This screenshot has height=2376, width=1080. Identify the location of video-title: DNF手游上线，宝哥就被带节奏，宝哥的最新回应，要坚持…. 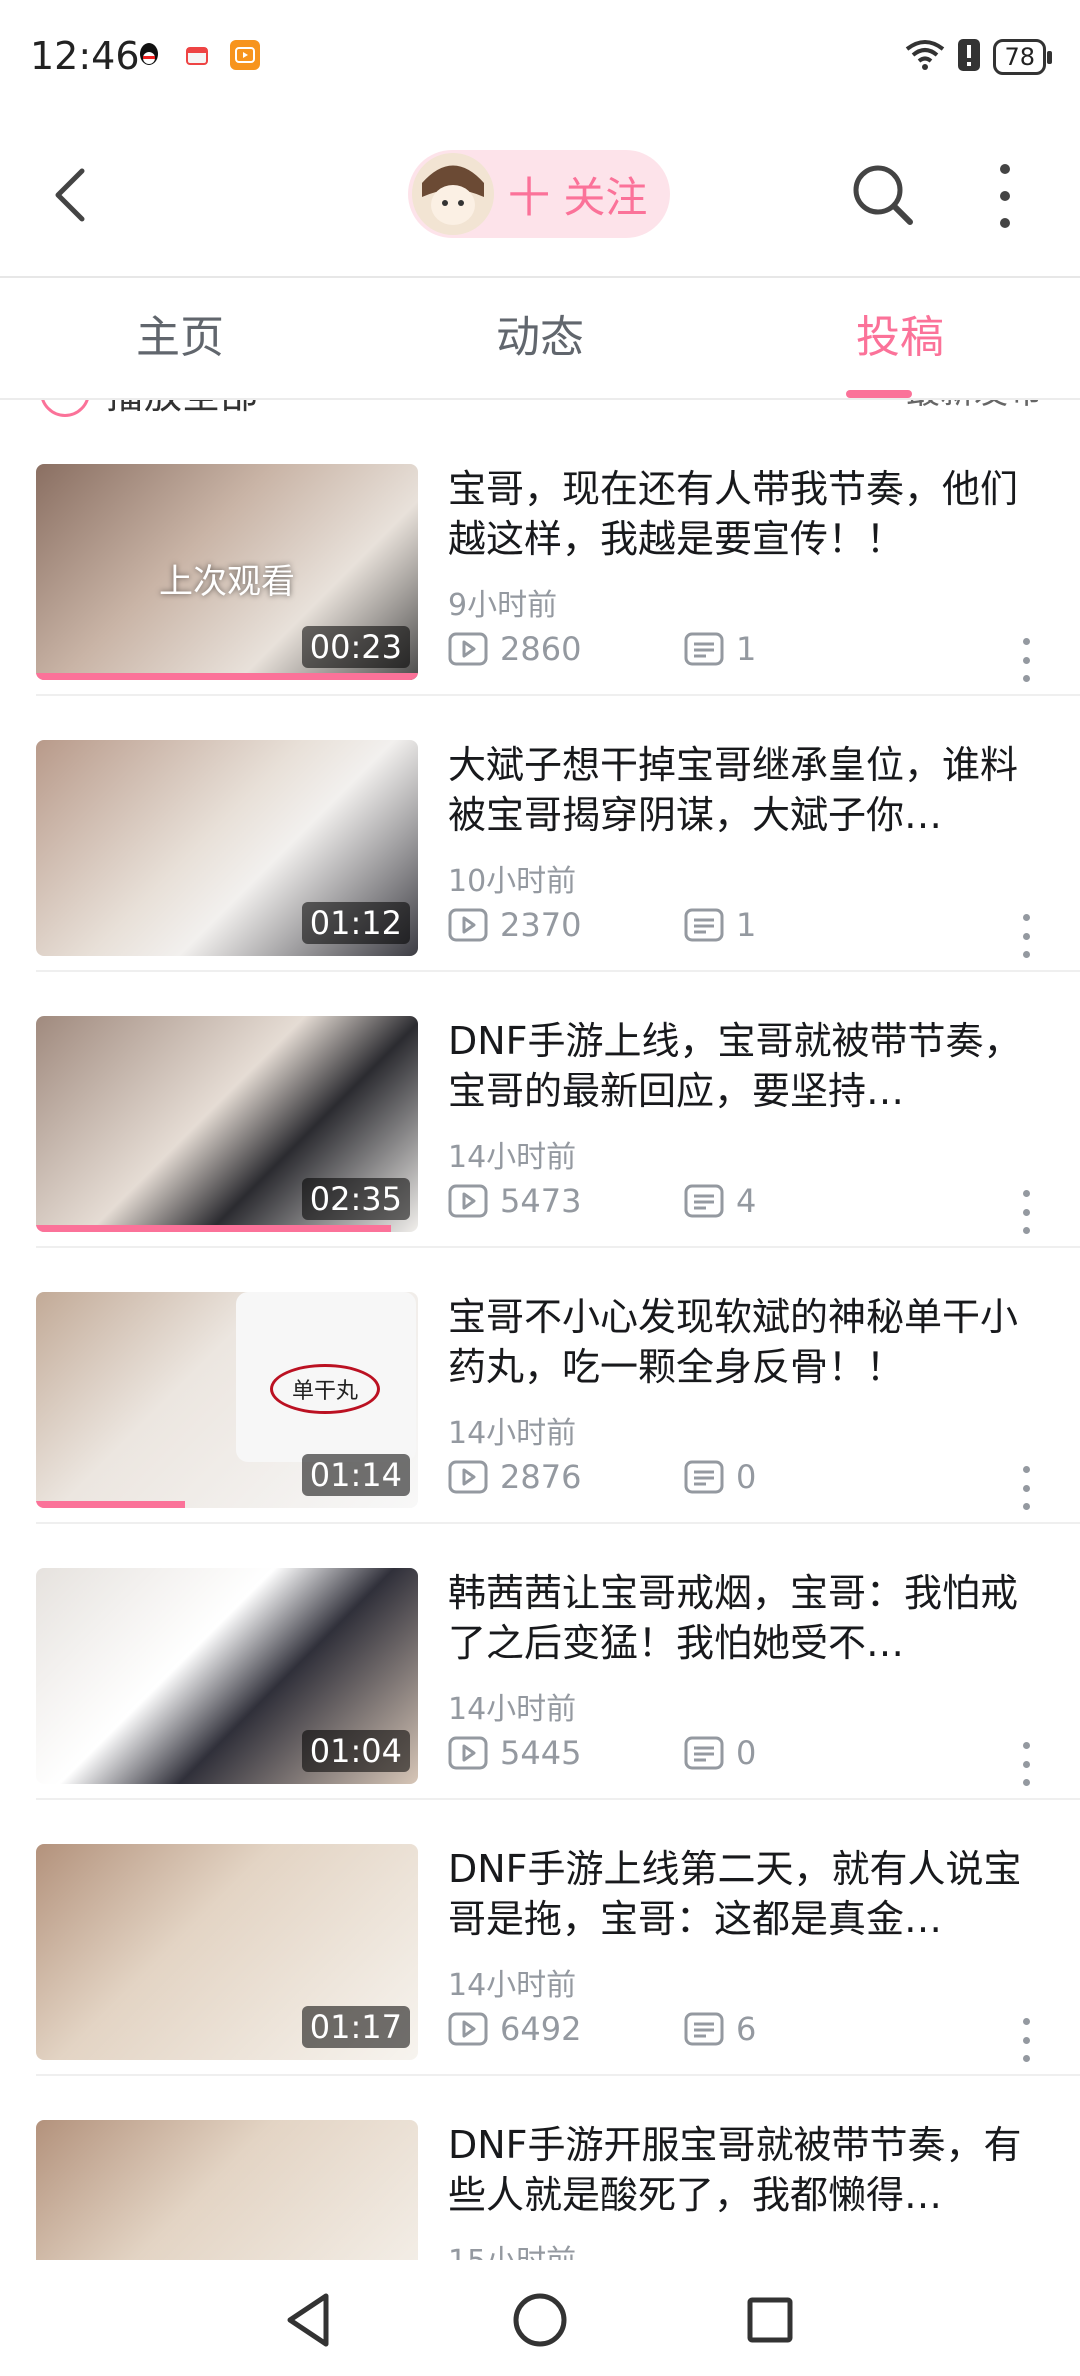
(746, 1066).